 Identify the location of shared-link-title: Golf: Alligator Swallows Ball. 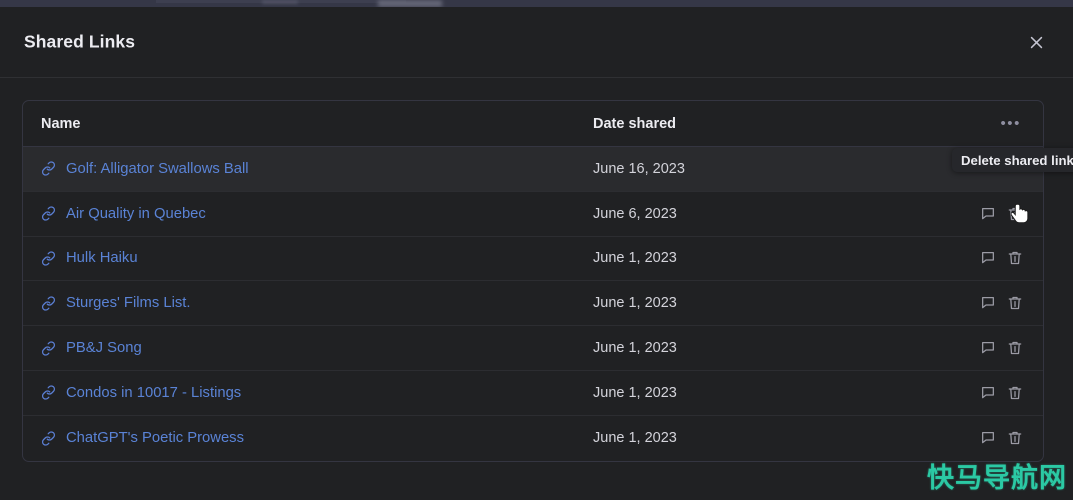
(157, 169).